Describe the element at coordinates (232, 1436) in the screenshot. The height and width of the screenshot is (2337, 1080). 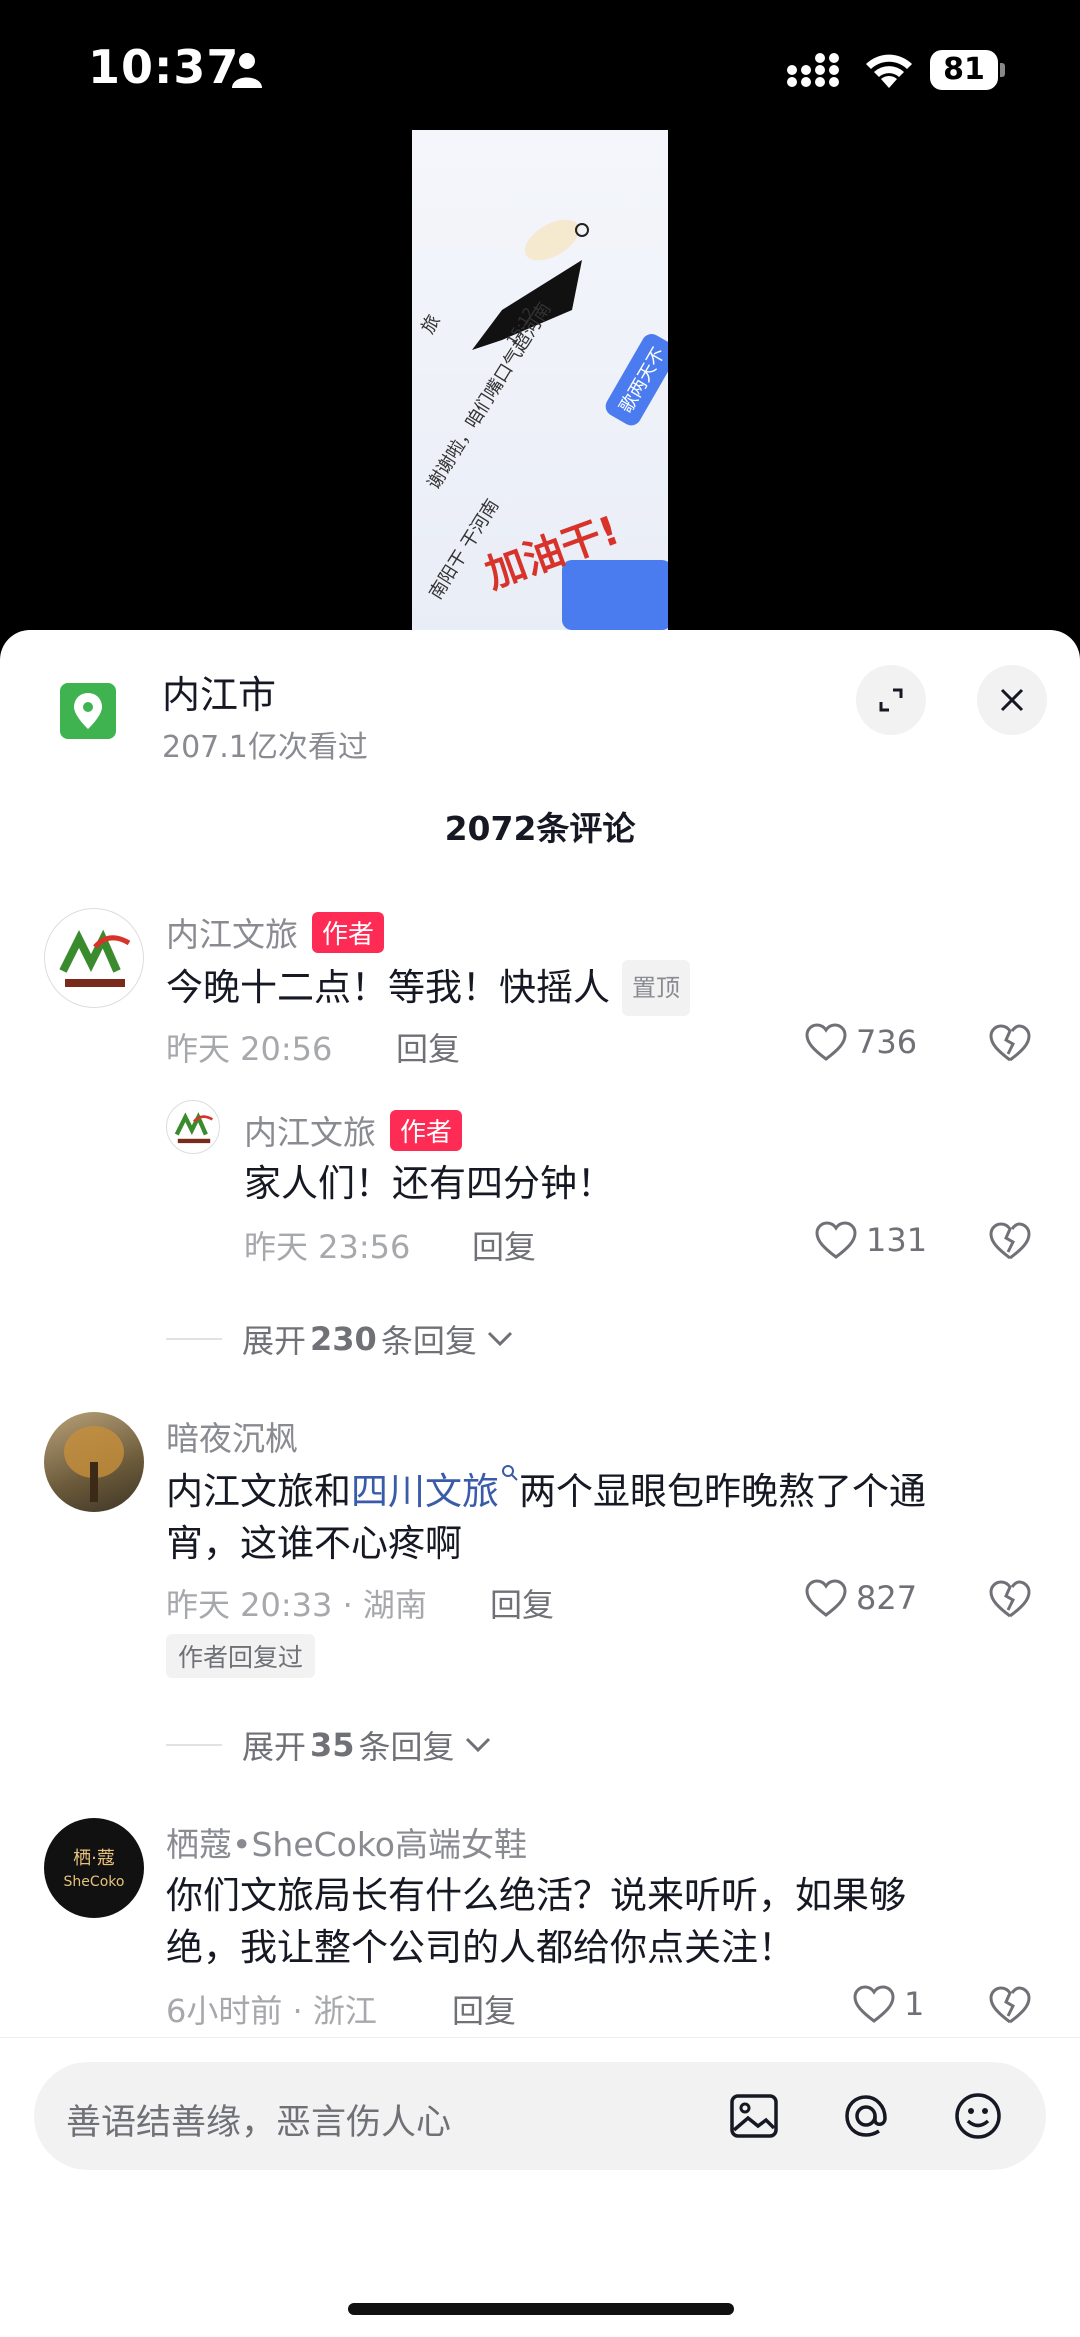
I see `comment-author: 暗夜沉枫` at that location.